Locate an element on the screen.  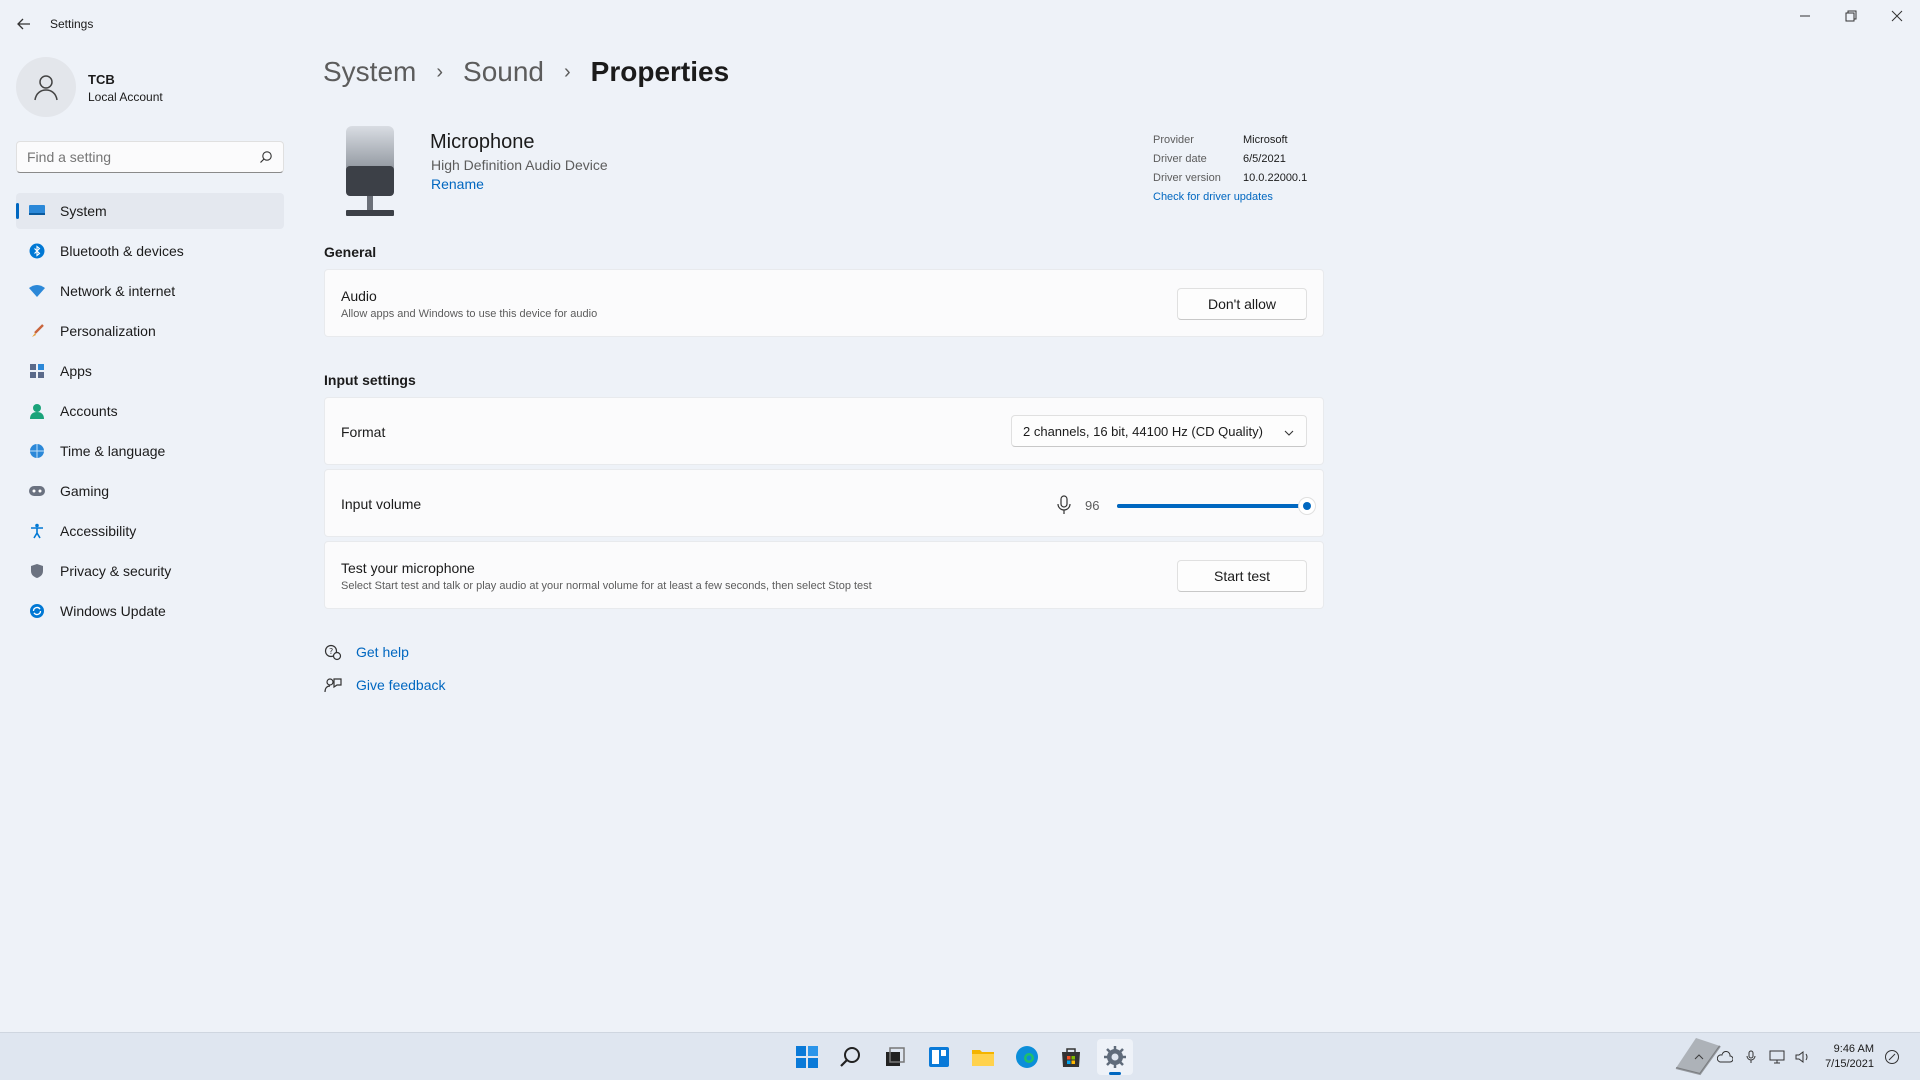
dont-allow-button: Don't allow is located at coordinates (1242, 304).